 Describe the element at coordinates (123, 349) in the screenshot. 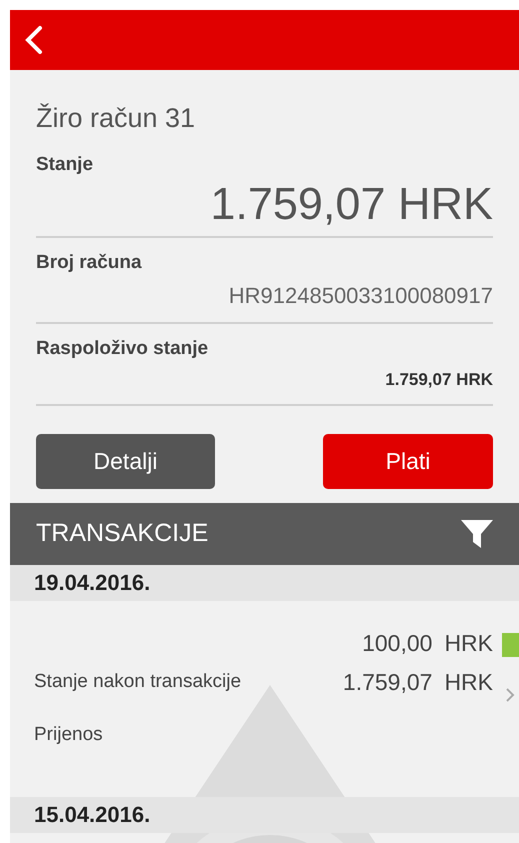

I see `field-label: Raspoloživo stanje` at that location.